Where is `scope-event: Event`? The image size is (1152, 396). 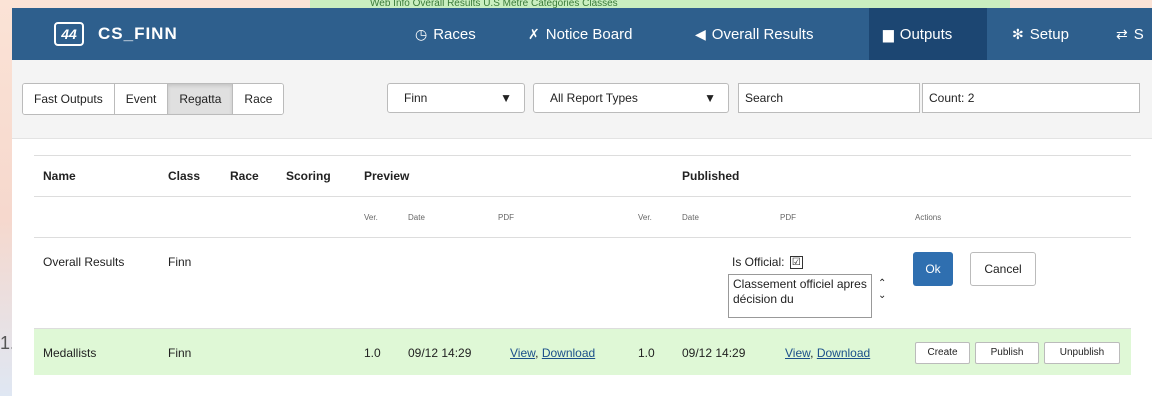 scope-event: Event is located at coordinates (141, 99).